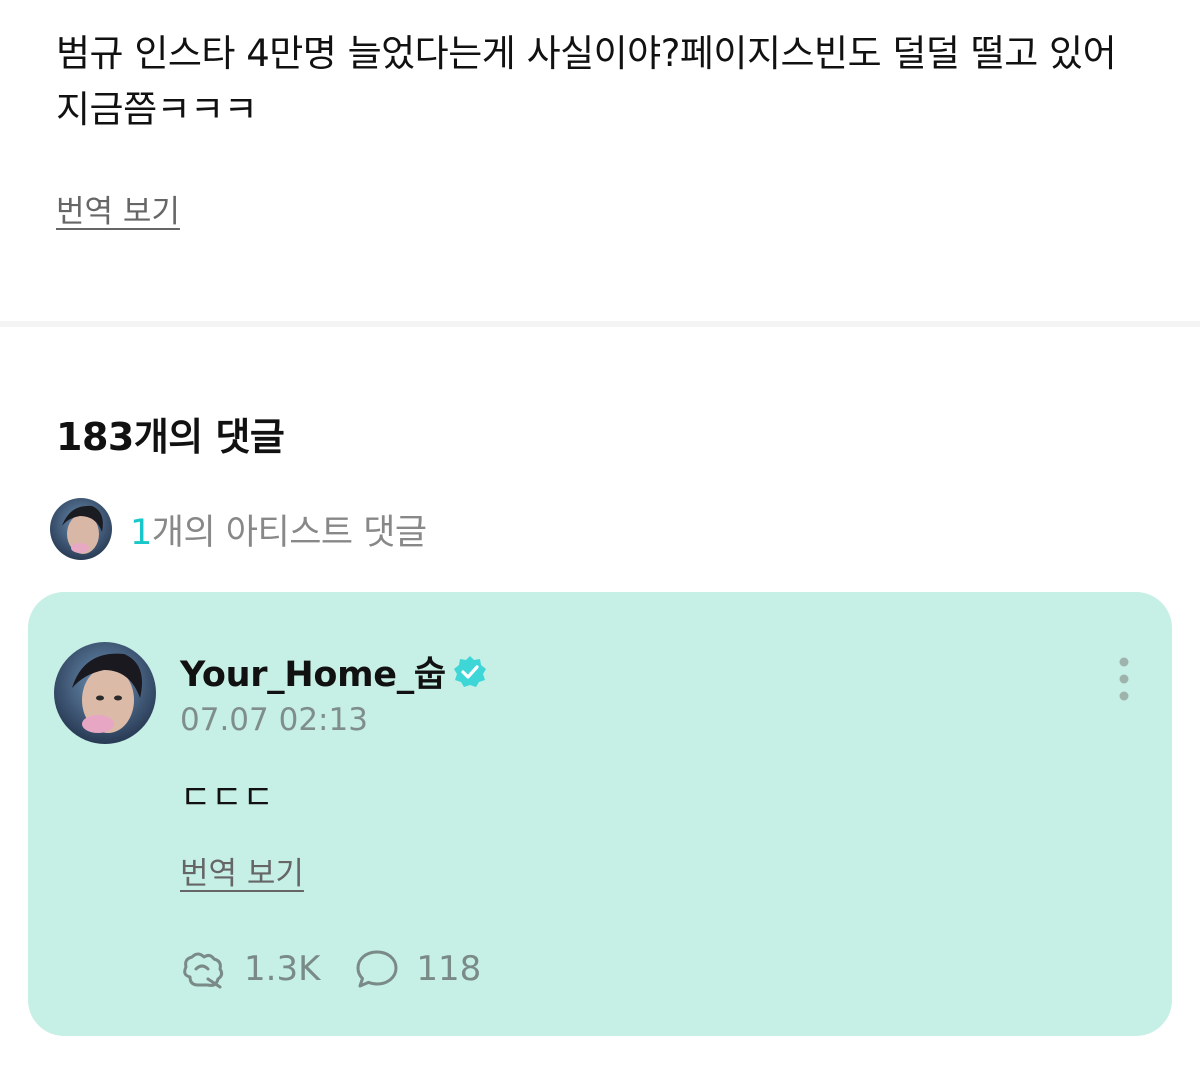  What do you see at coordinates (227, 798) in the screenshot?
I see `comment-body: ㄷㄷㄷ` at bounding box center [227, 798].